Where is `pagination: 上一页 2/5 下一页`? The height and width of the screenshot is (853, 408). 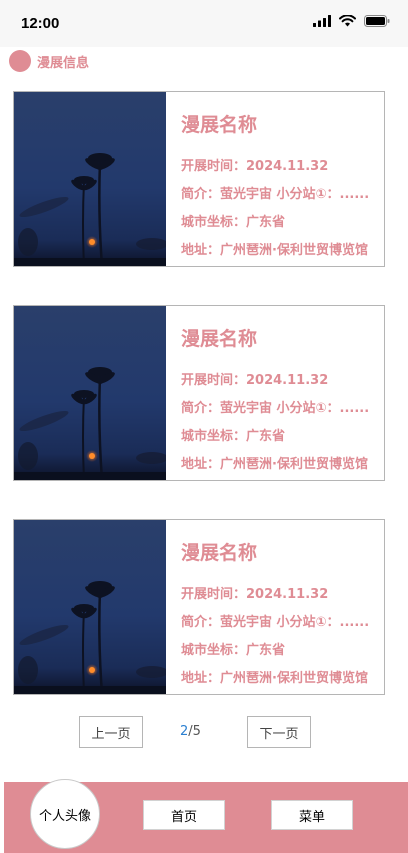
pagination: 上一页 2/5 下一页 is located at coordinates (204, 732).